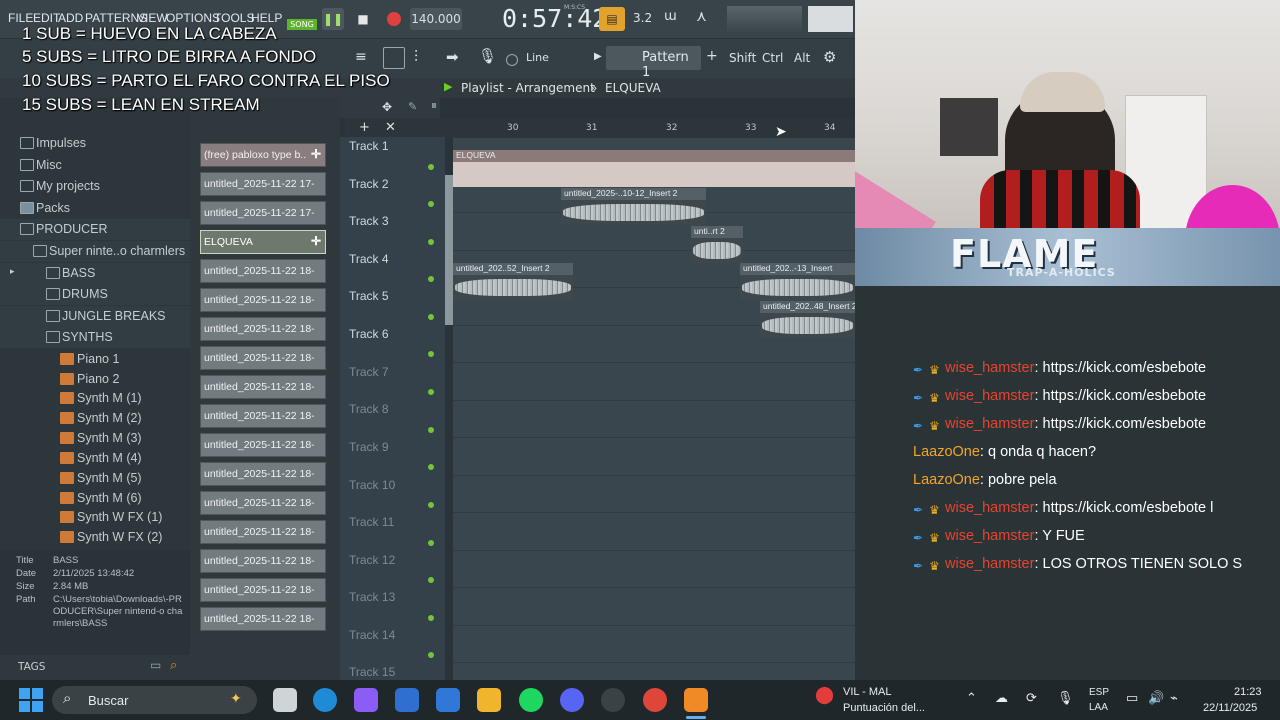  What do you see at coordinates (742, 58) in the screenshot?
I see `shift-key: Shift` at bounding box center [742, 58].